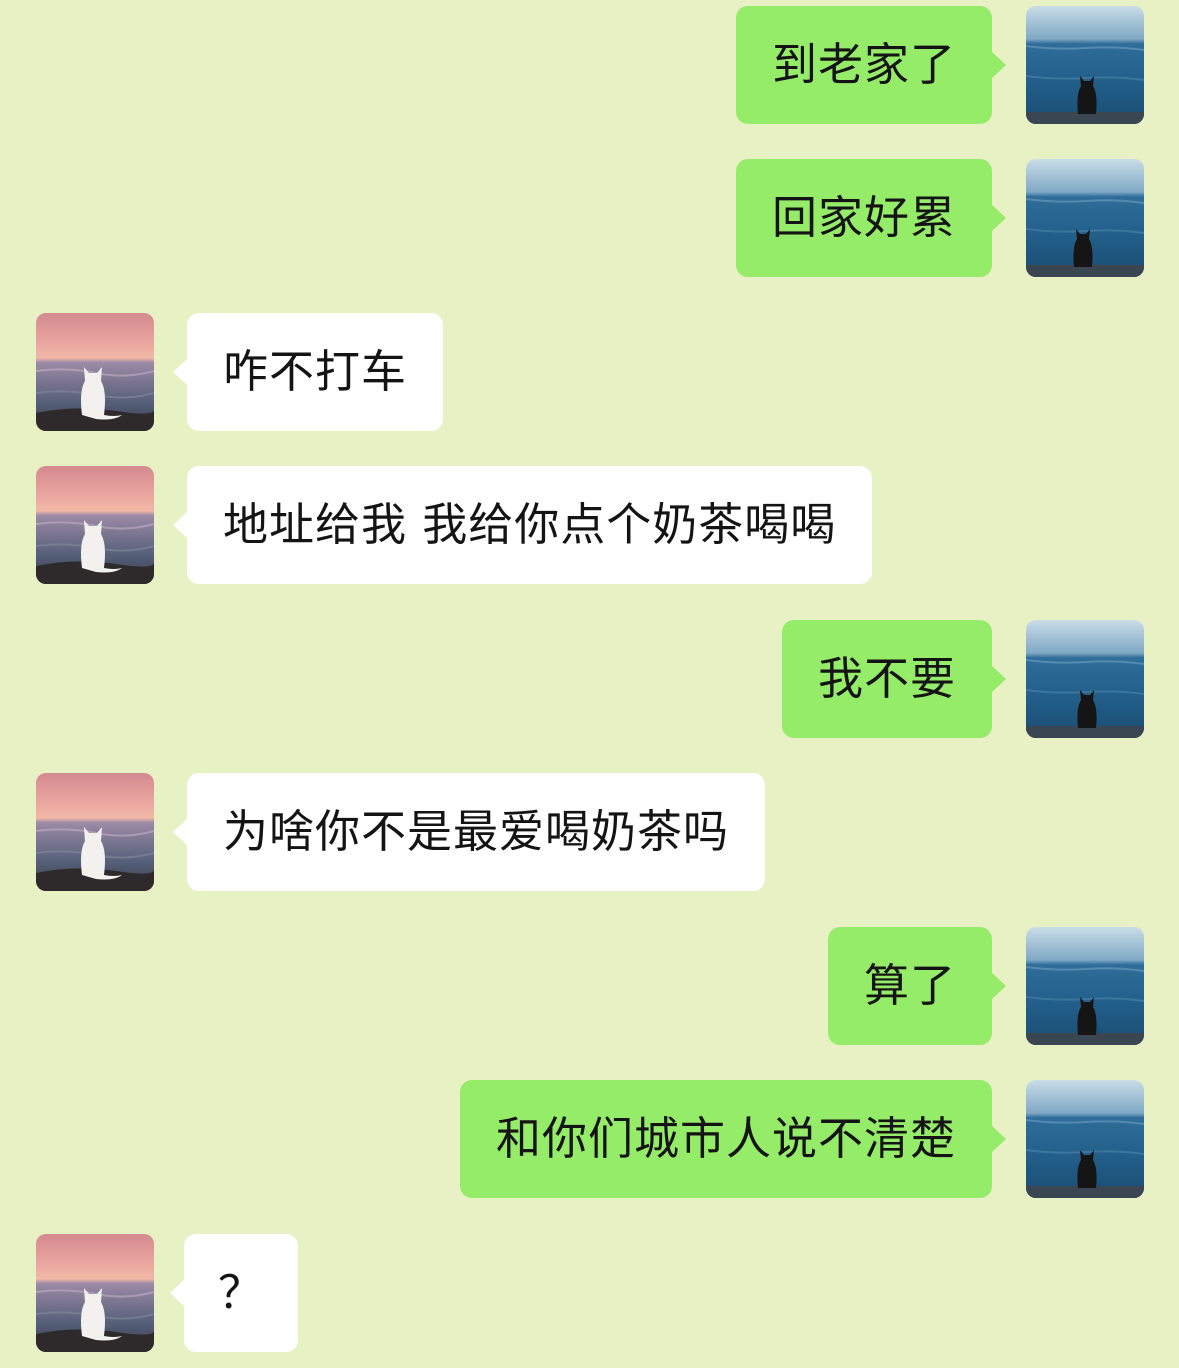 Image resolution: width=1179 pixels, height=1368 pixels. Describe the element at coordinates (589, 65) in the screenshot. I see `message-row-sent: 到老家了` at that location.